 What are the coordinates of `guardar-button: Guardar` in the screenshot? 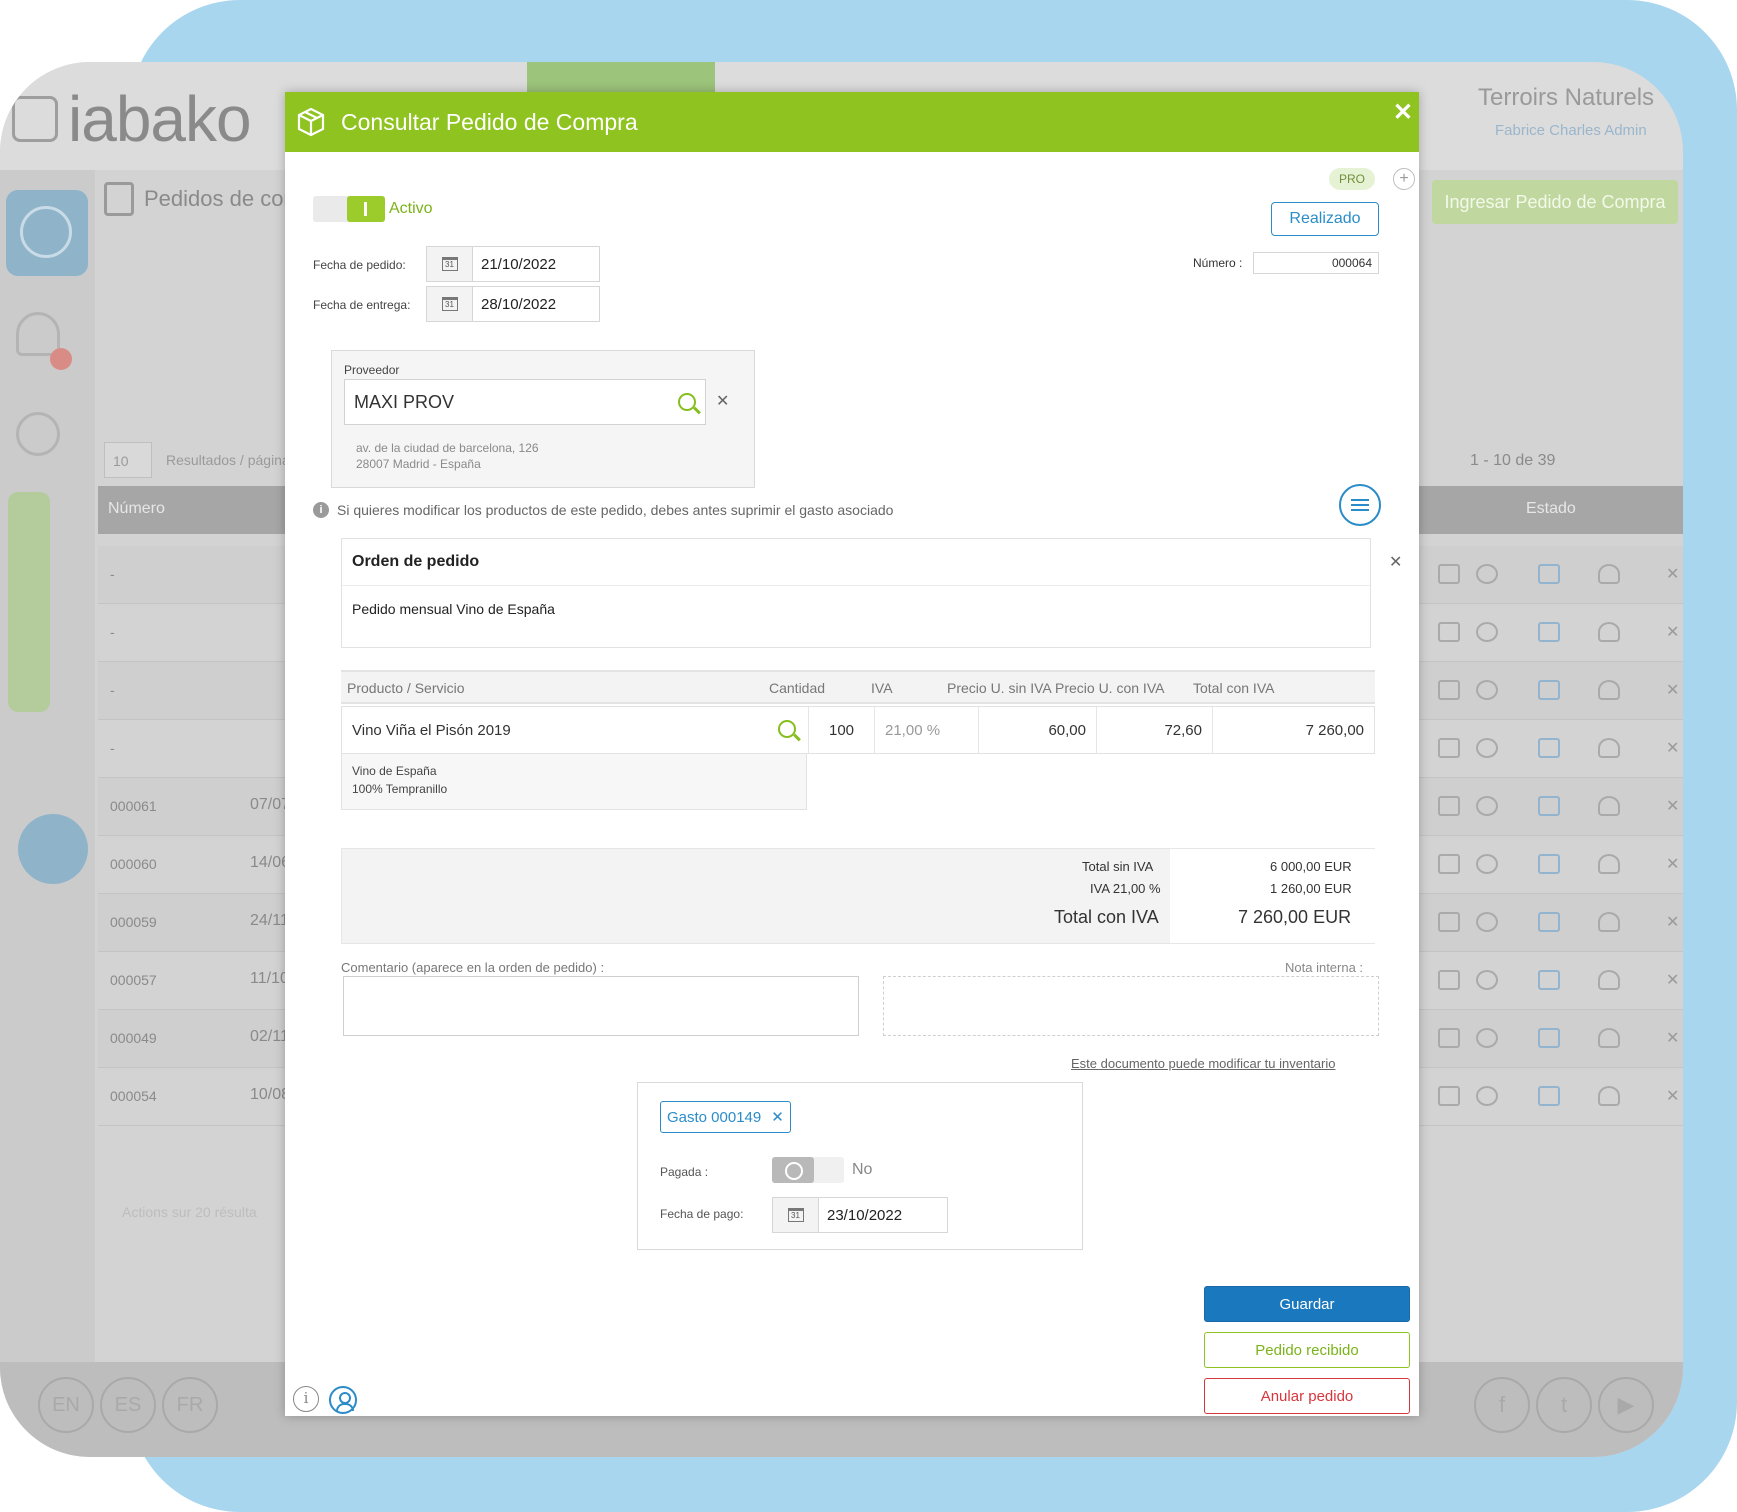 It's located at (1307, 1304).